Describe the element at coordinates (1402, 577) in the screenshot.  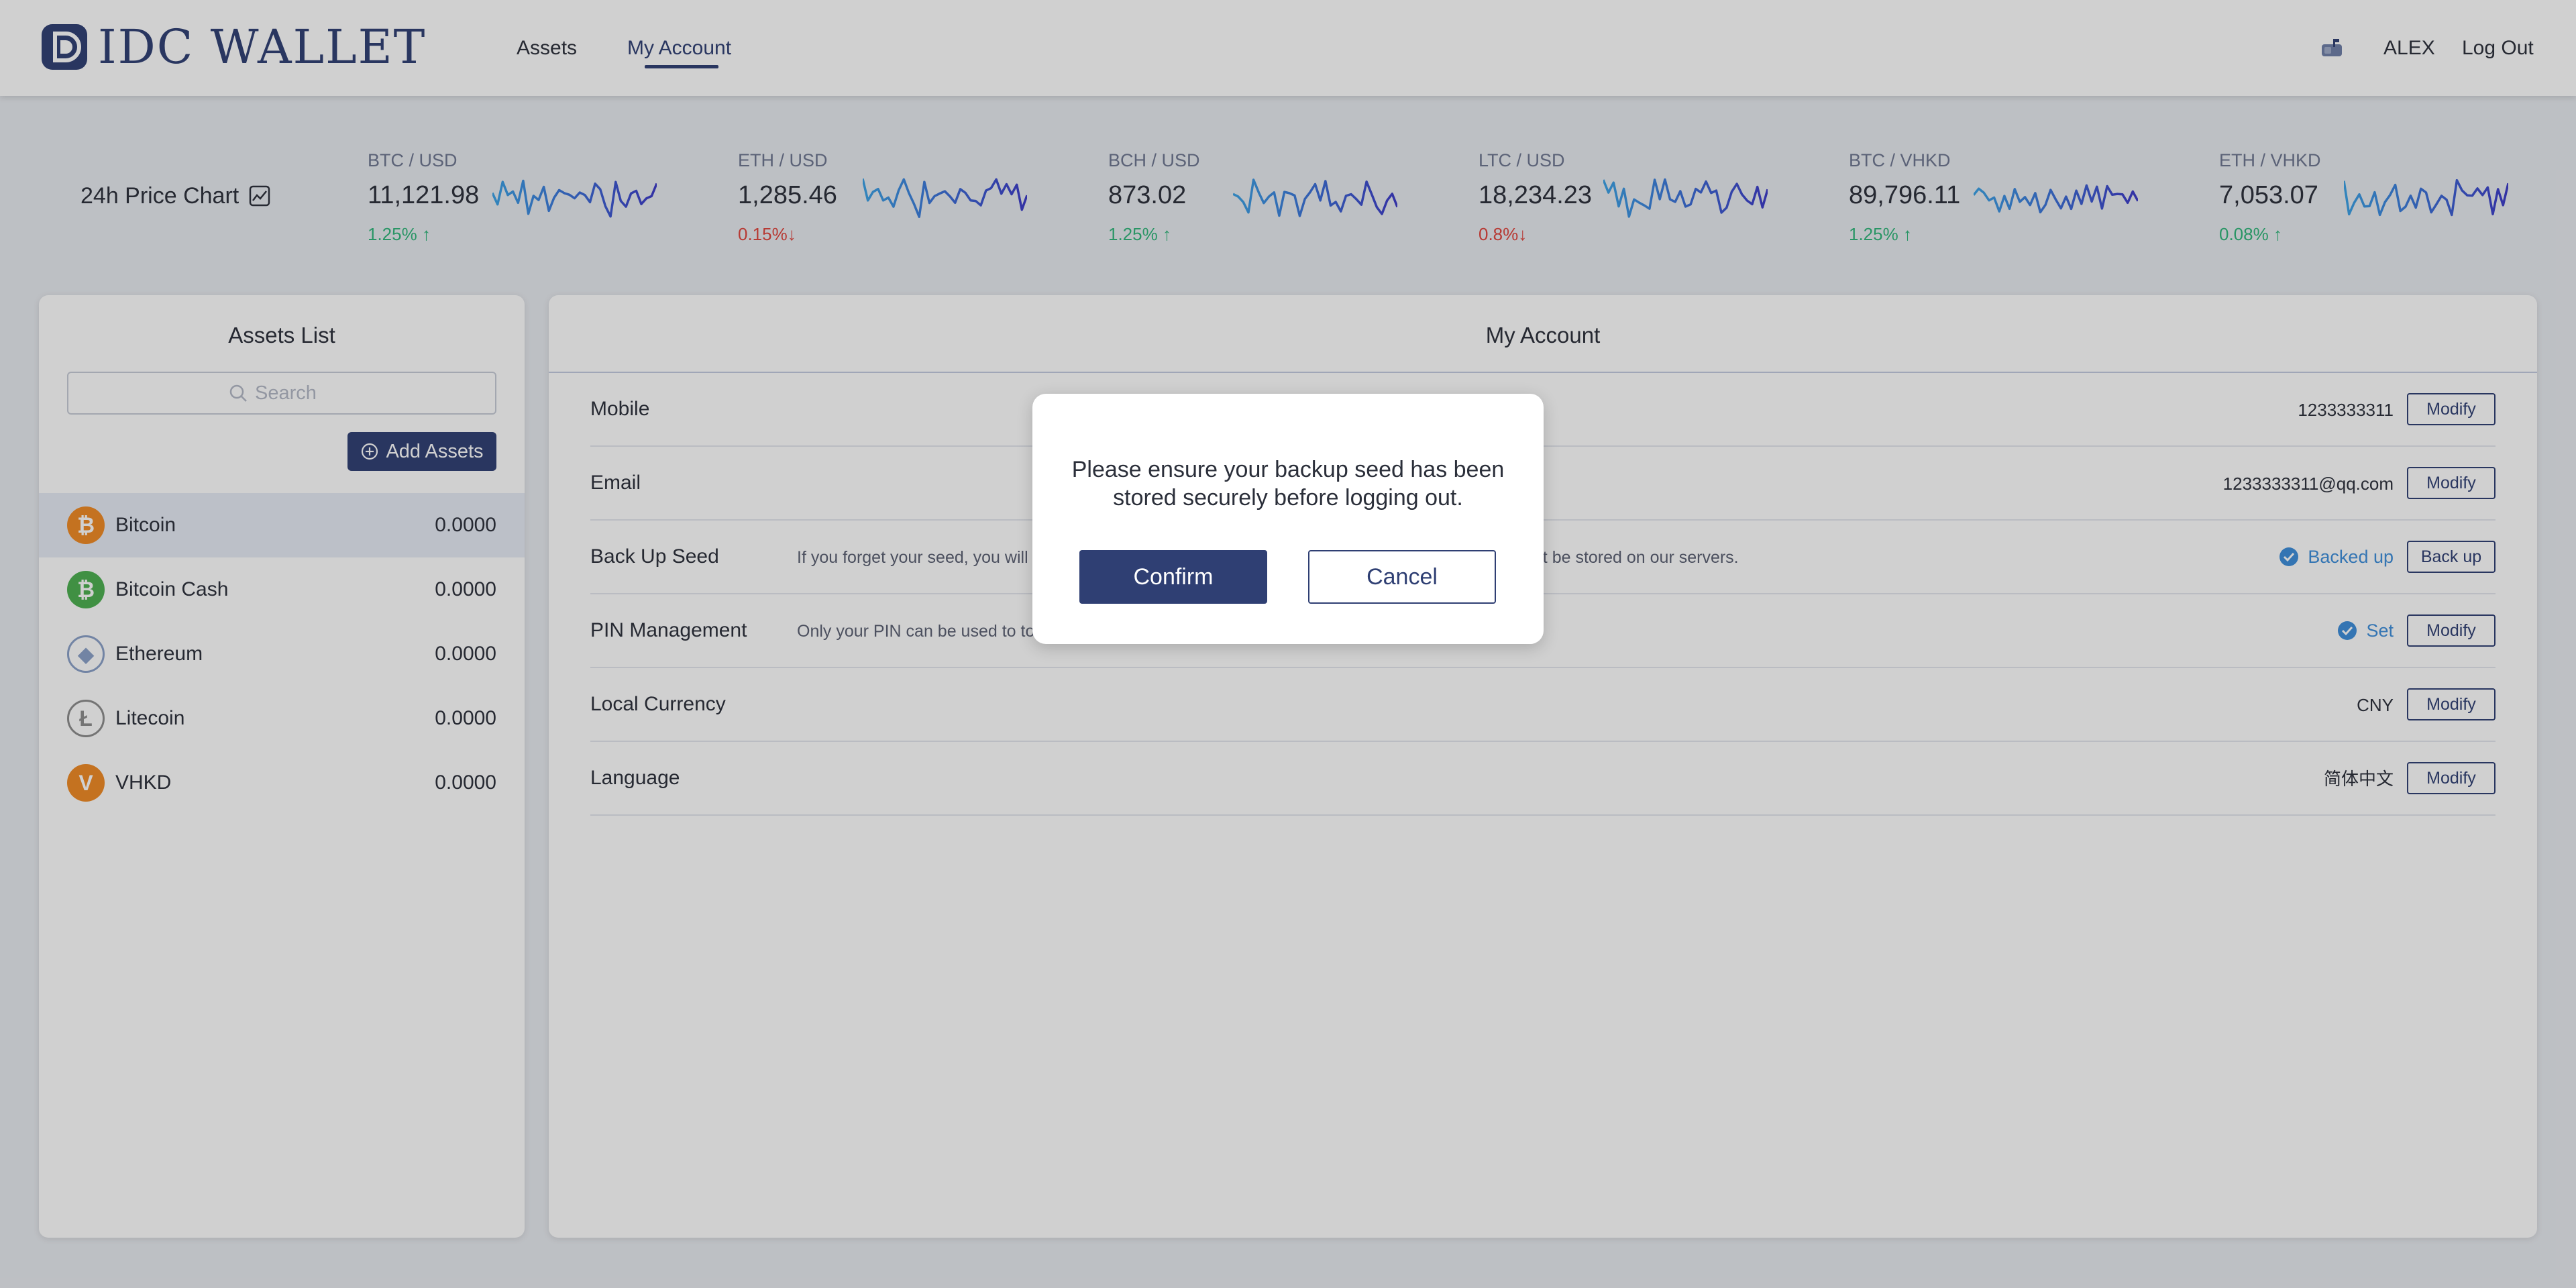
I see `cancel-button: Cancel` at that location.